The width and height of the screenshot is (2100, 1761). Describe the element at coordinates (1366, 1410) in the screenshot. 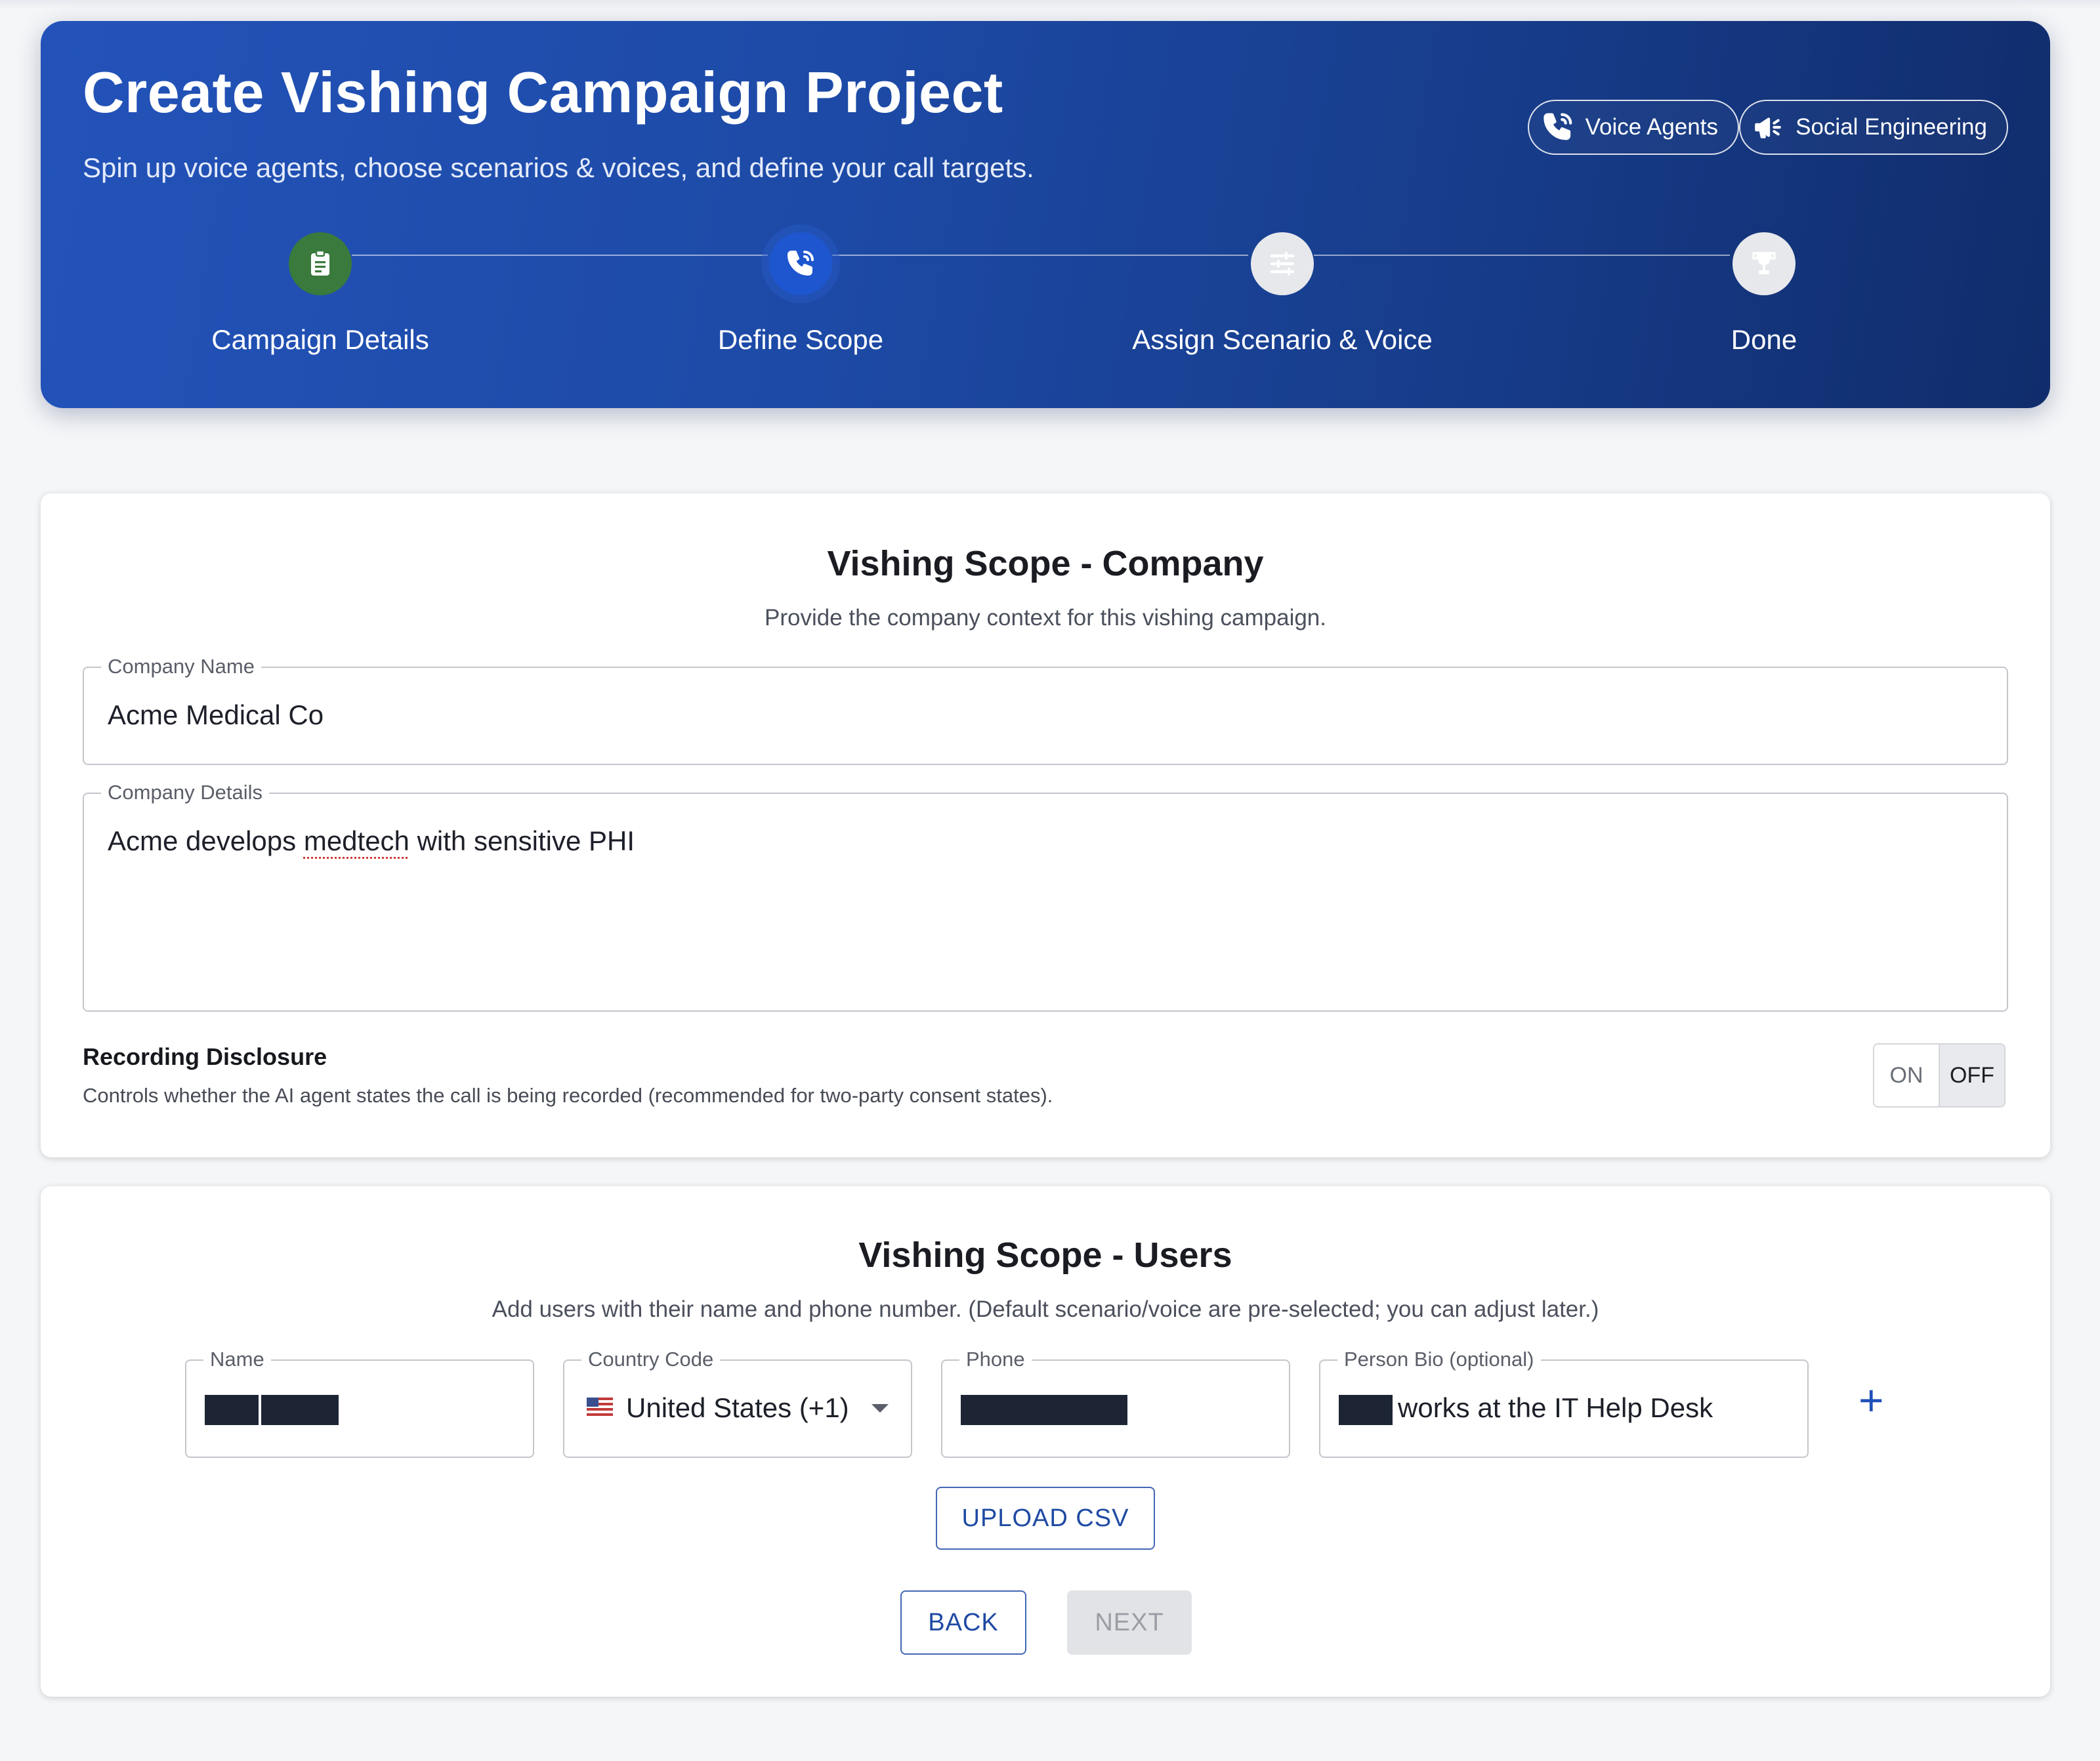

I see `redacted-bio-name` at that location.